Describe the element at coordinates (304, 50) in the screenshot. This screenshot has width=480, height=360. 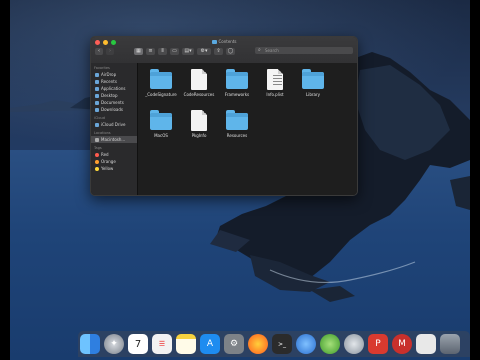
I see `search-input: ⌕ Search` at that location.